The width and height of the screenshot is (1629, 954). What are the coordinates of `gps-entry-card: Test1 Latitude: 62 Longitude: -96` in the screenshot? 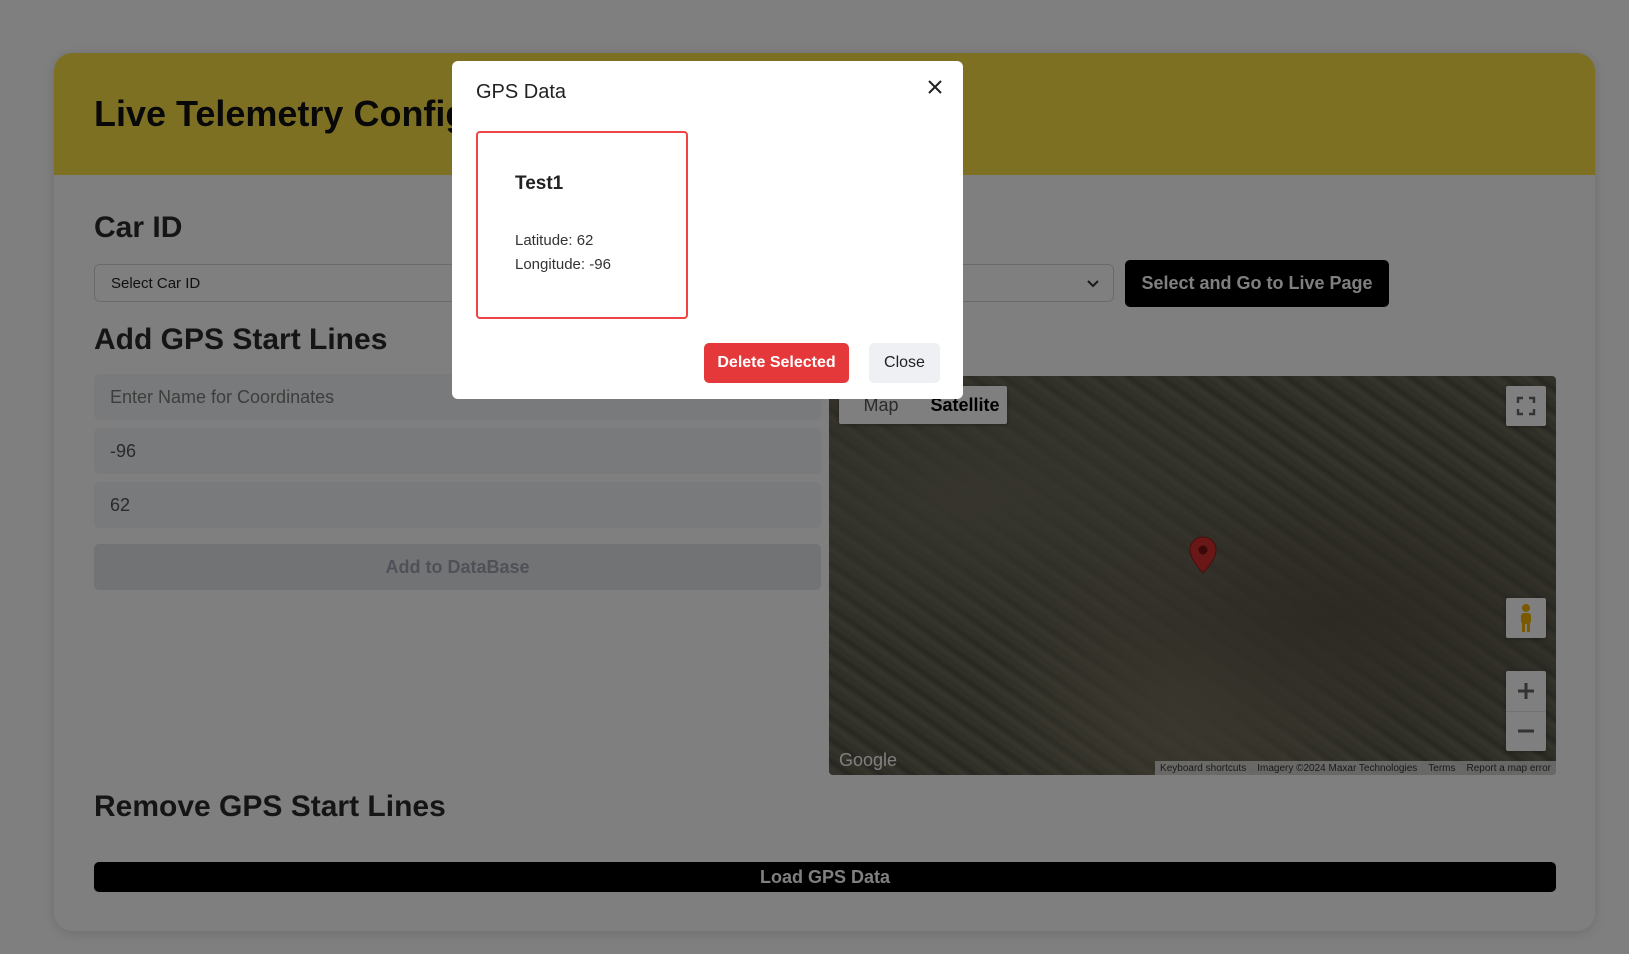 It's located at (582, 225).